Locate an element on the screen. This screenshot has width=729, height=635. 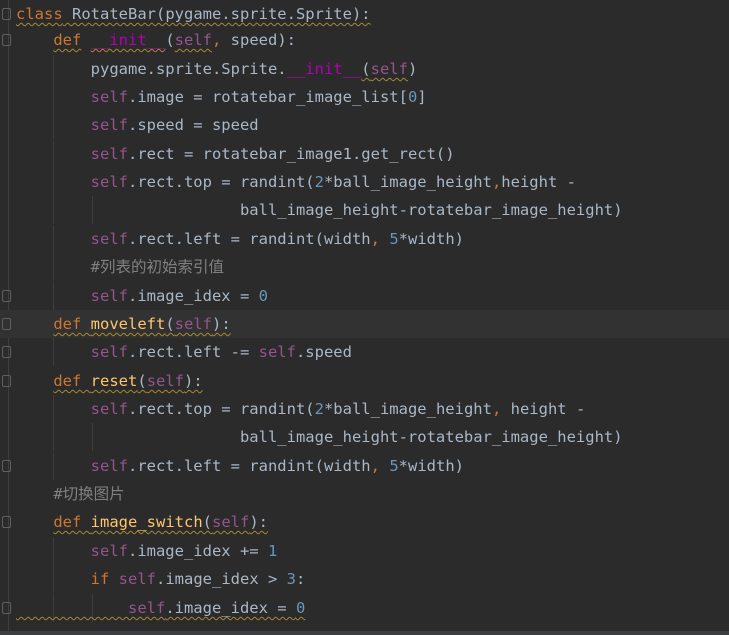
code-token: #切换图片 is located at coordinates (89, 494).